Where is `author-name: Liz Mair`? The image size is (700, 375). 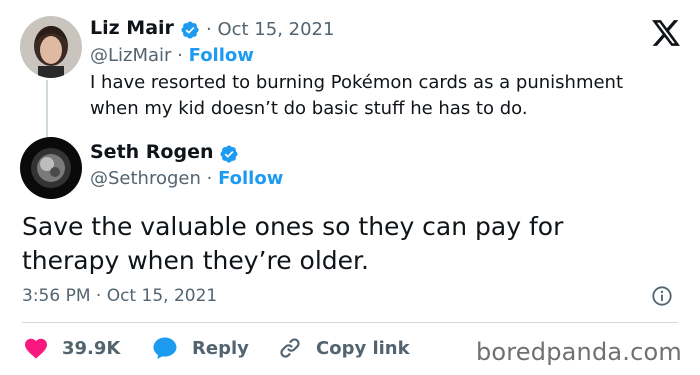
author-name: Liz Mair is located at coordinates (132, 28).